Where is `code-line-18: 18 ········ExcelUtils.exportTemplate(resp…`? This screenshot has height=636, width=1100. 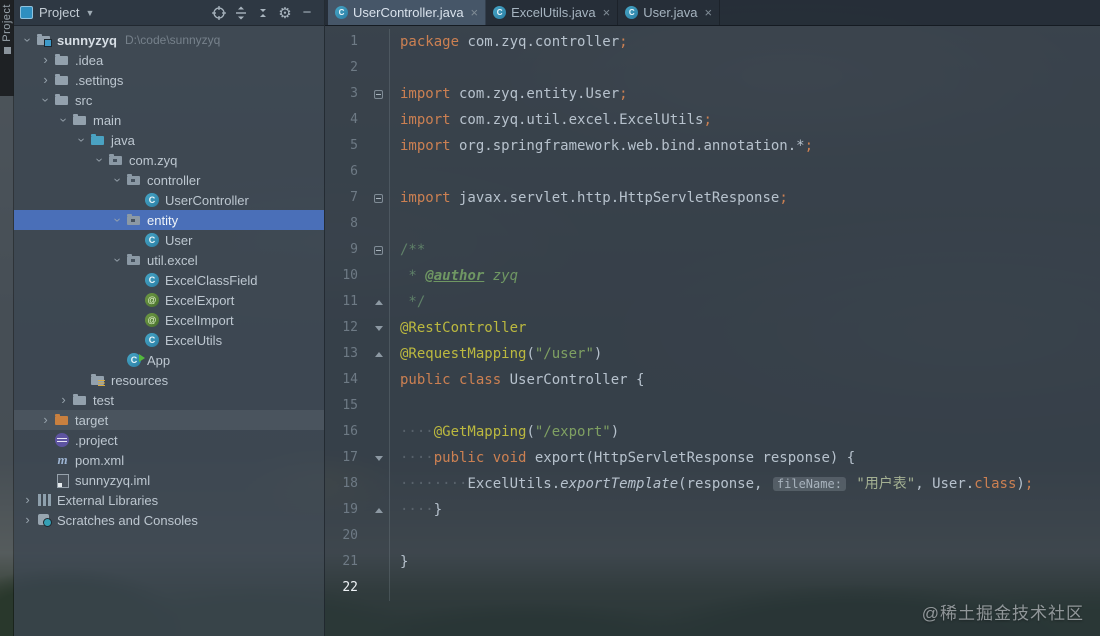
code-line-18: 18 ········ExcelUtils.exportTemplate(resp… is located at coordinates (712, 484).